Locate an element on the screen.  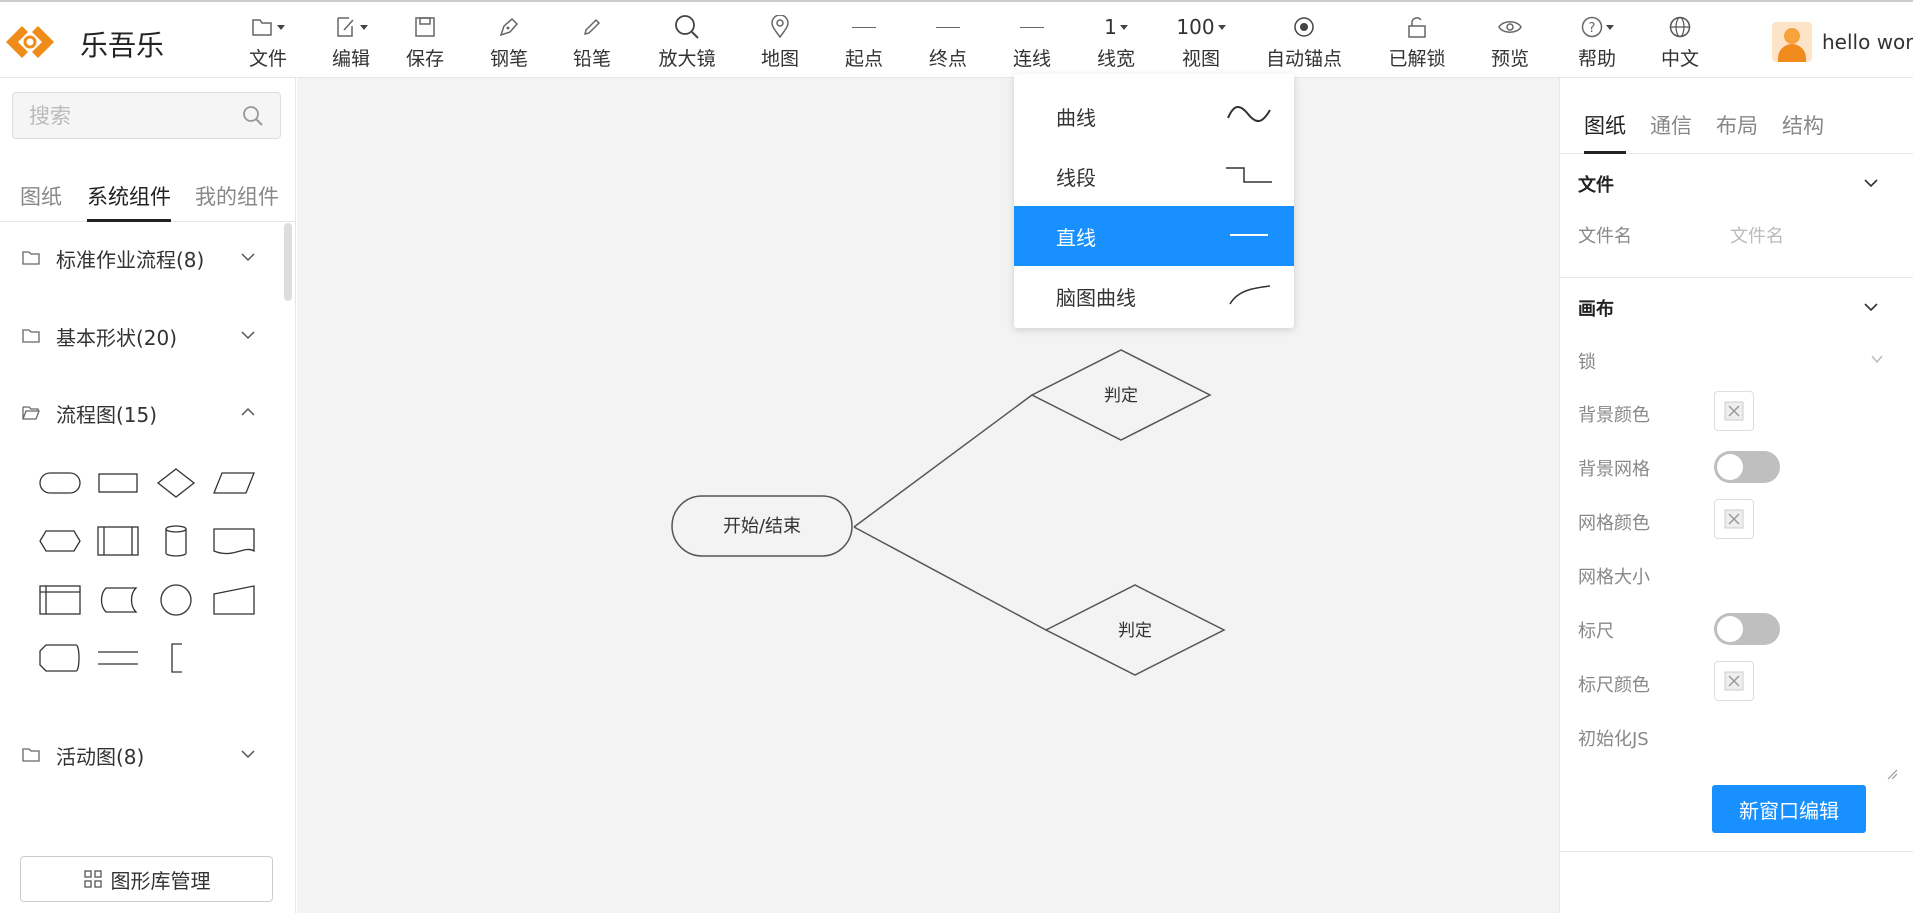
magnifier-icon is located at coordinates (687, 27).